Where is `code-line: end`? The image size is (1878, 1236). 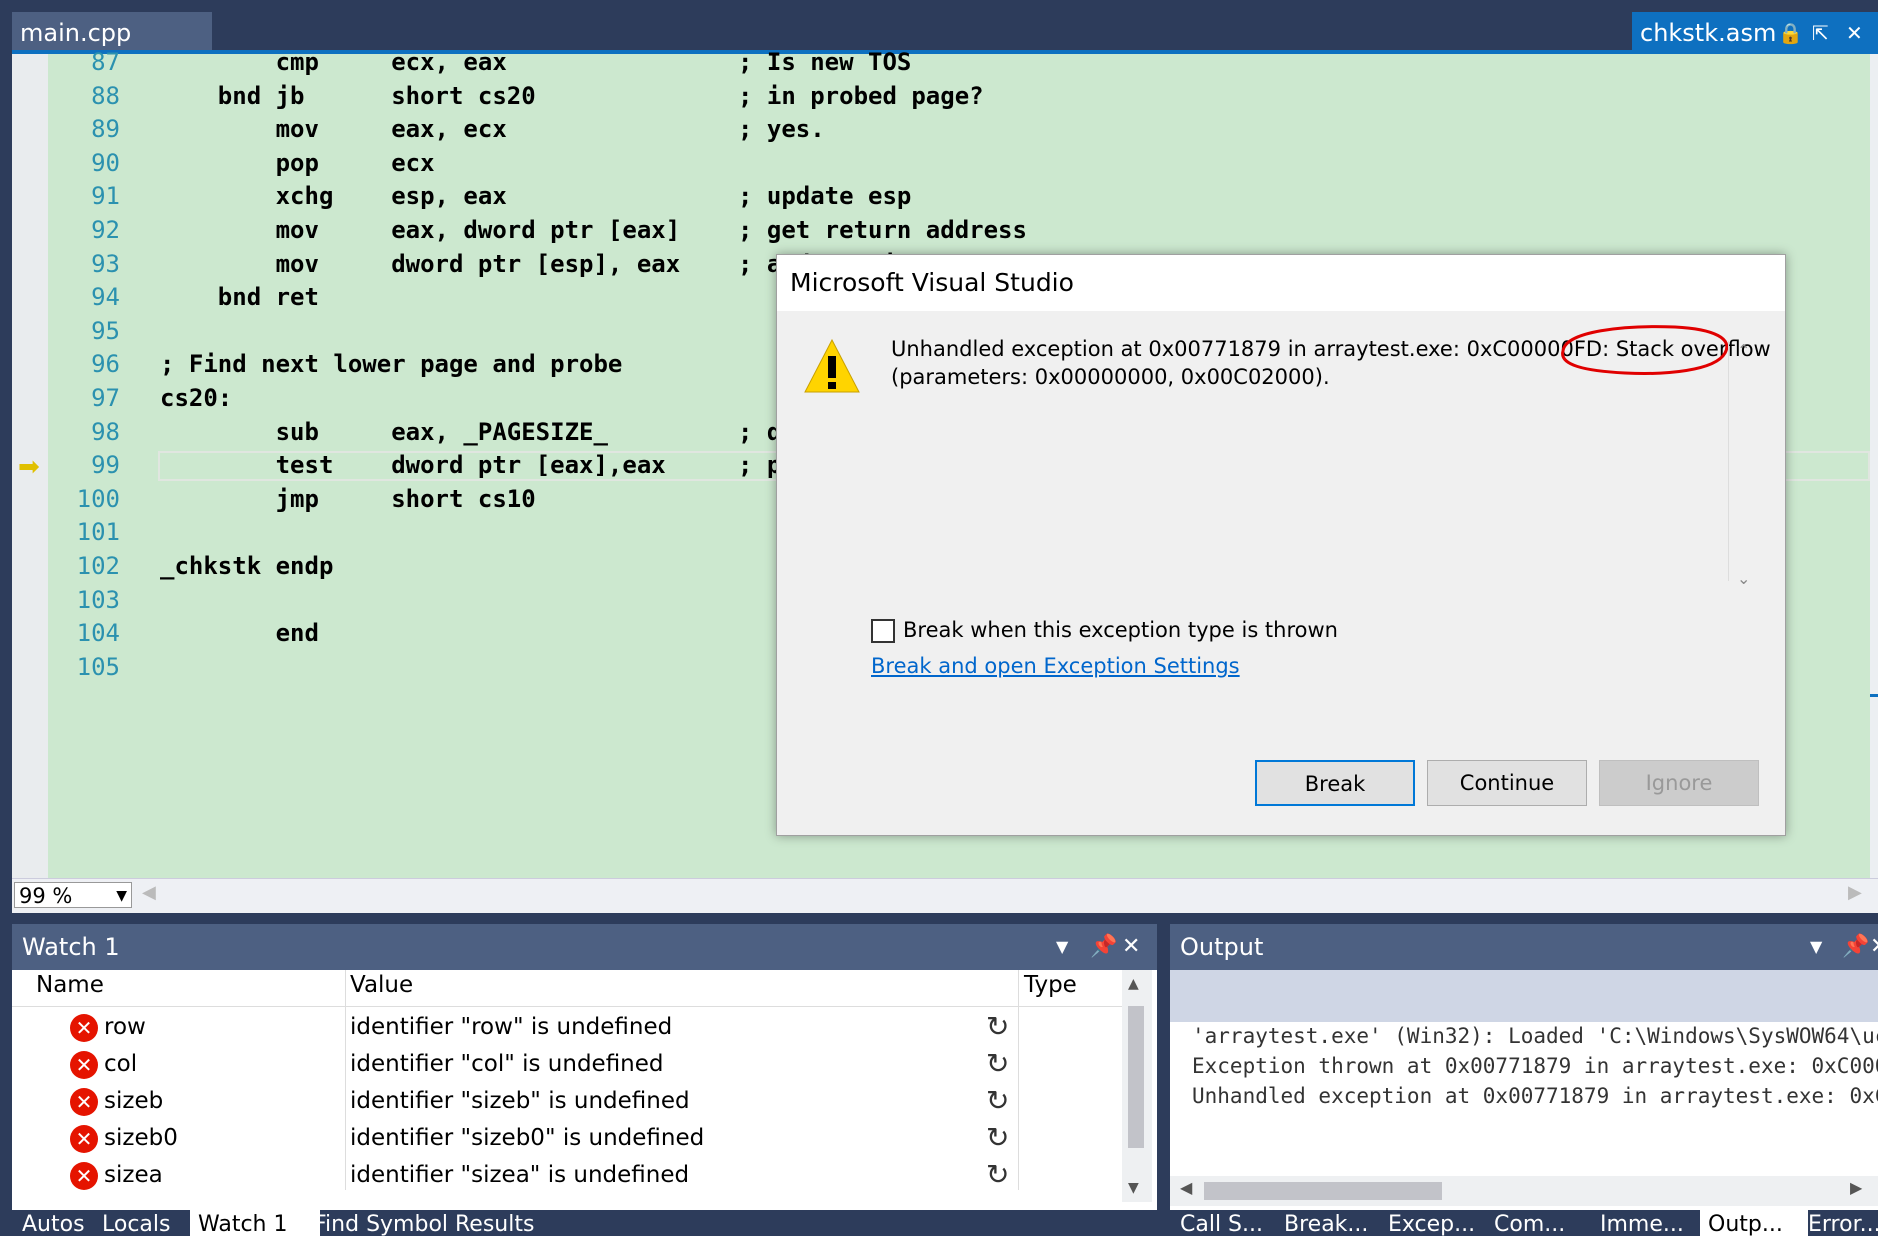
code-line: end is located at coordinates (239, 633).